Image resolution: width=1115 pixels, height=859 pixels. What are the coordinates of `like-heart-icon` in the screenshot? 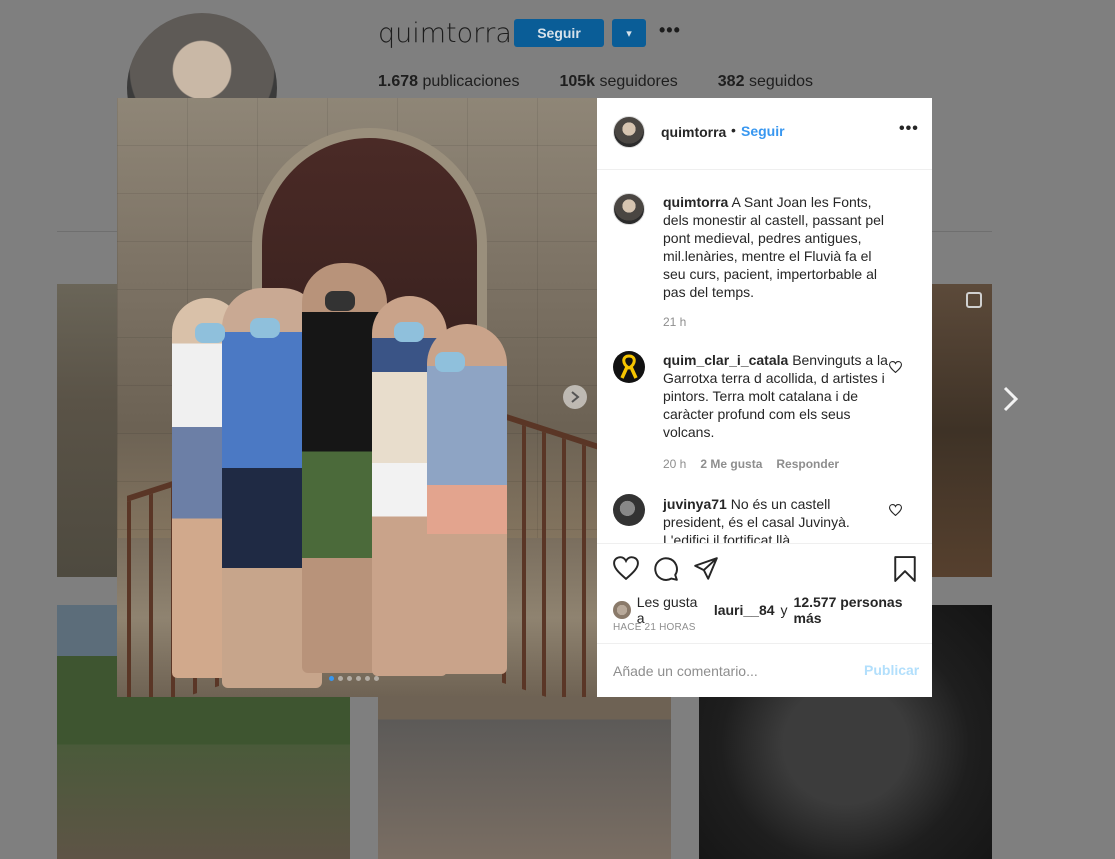 It's located at (626, 569).